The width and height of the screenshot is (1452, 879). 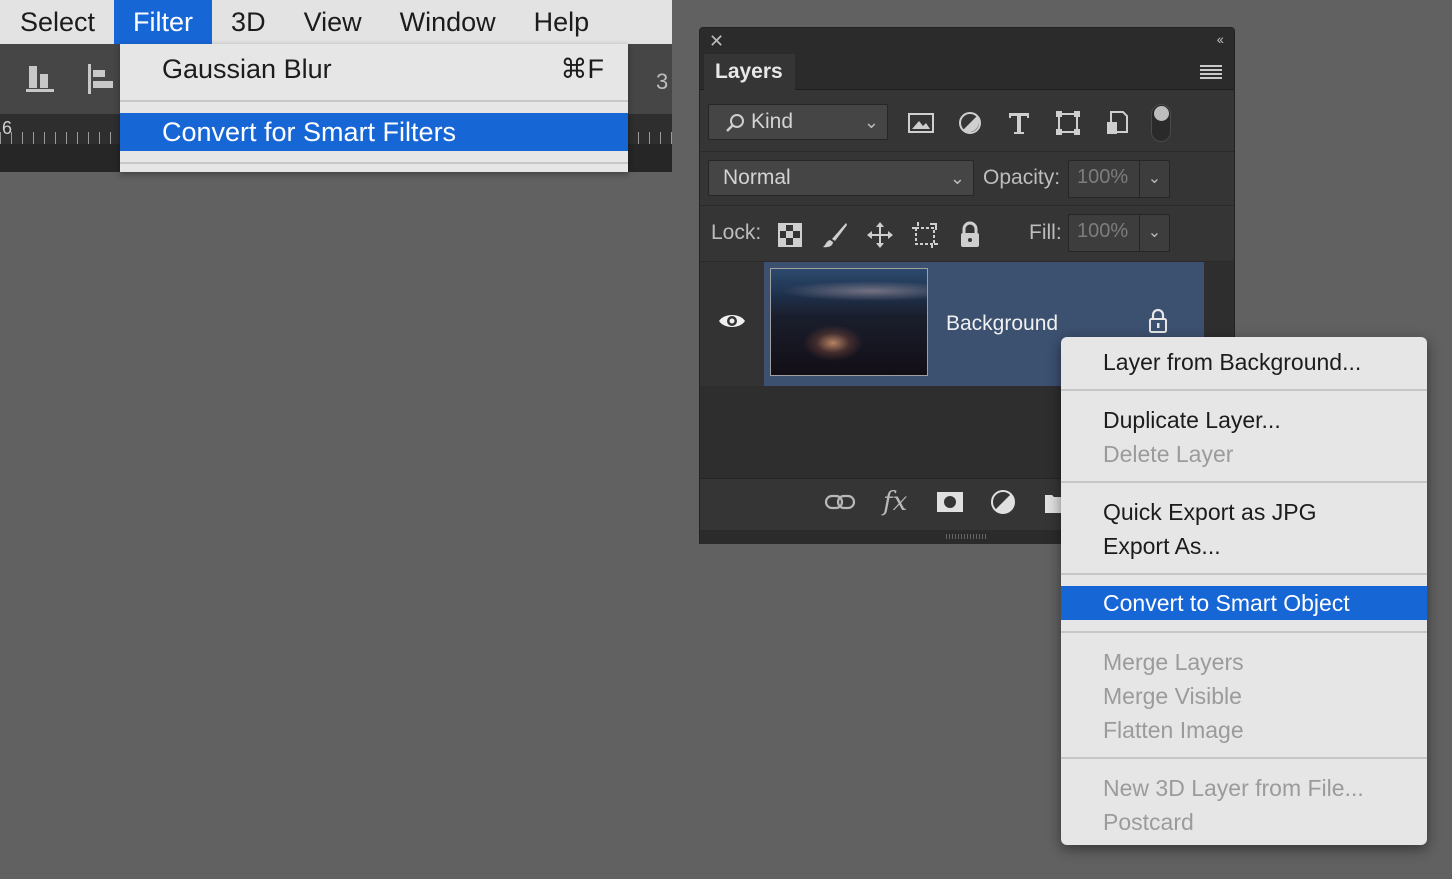 I want to click on lock-icons, so click(x=880, y=235).